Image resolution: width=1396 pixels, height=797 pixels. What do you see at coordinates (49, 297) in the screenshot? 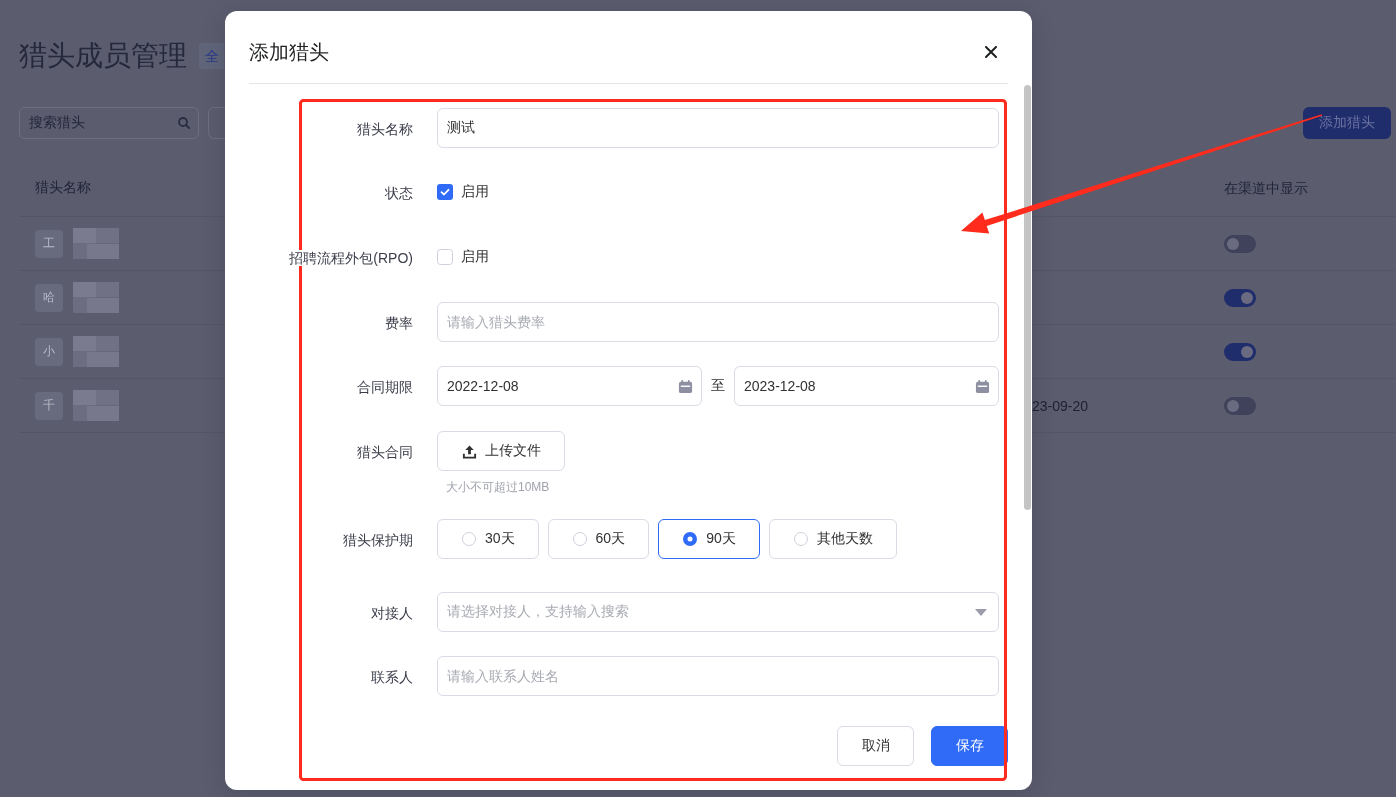
I see `avatar-tile: 哈` at bounding box center [49, 297].